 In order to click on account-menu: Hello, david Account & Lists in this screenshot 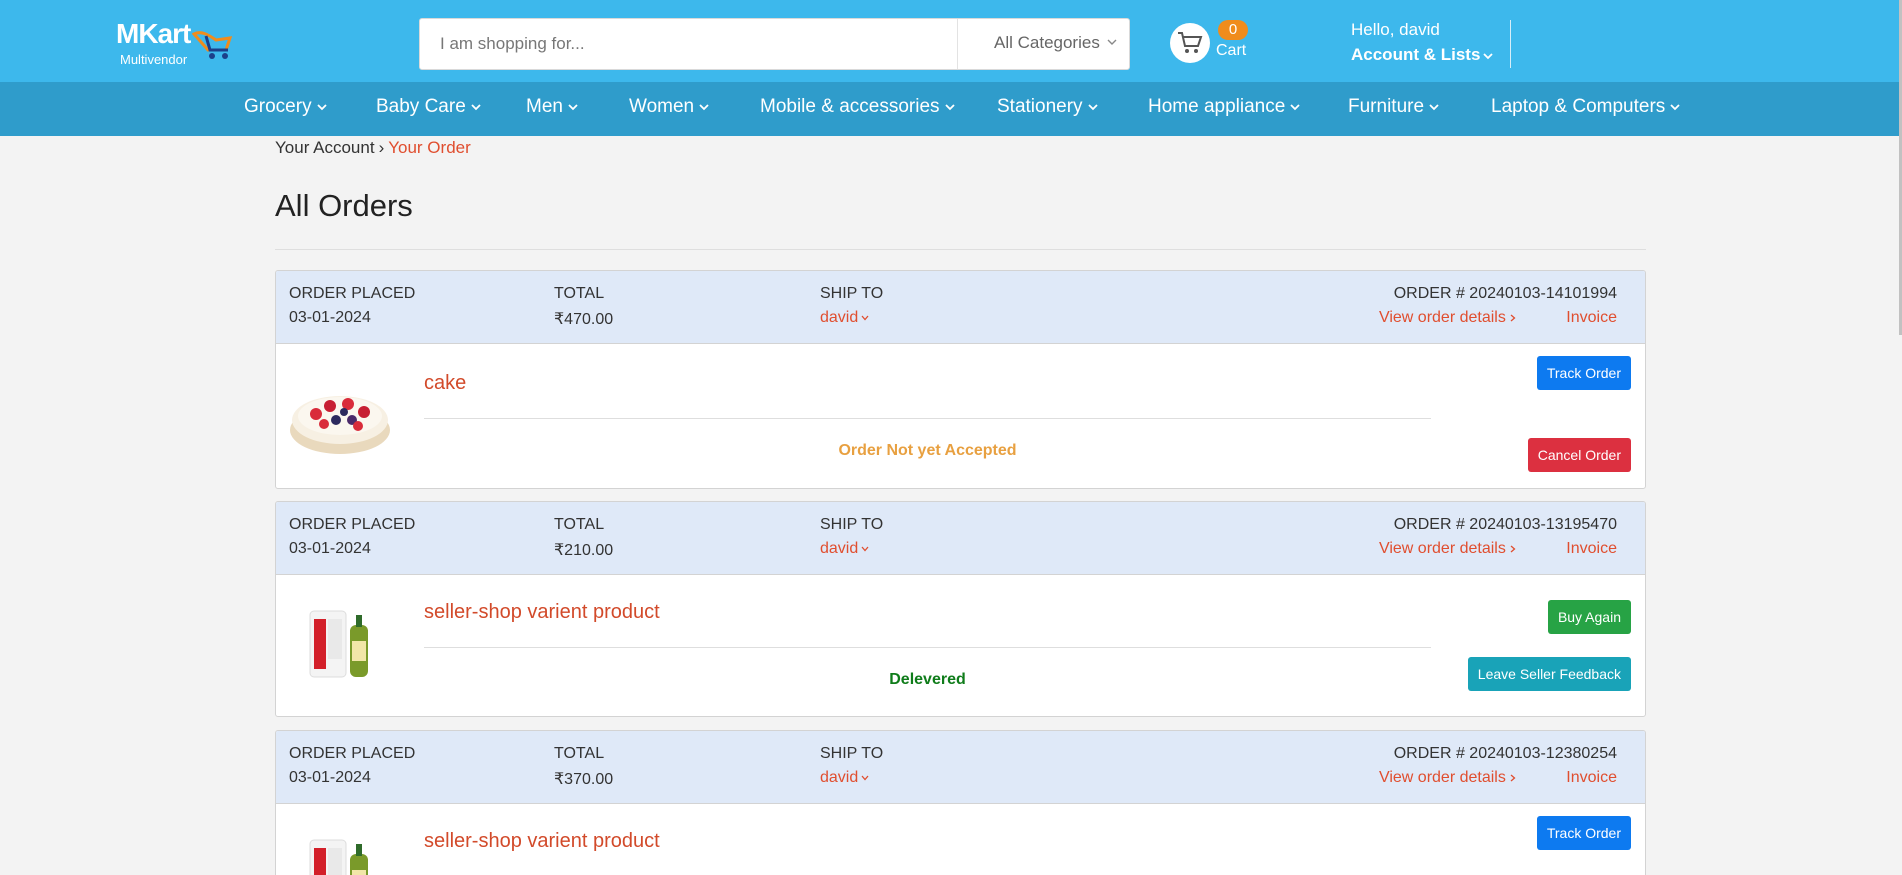, I will do `click(1422, 42)`.